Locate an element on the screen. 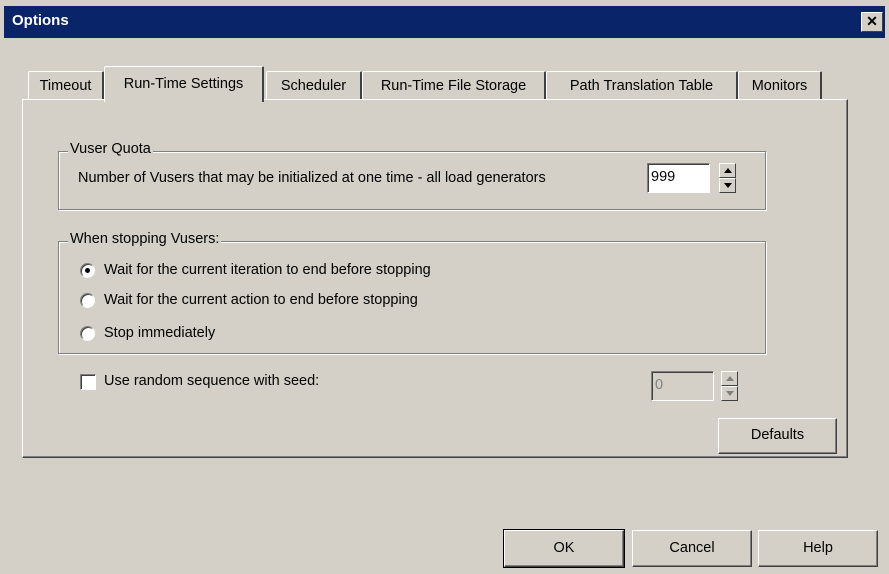  title-bar: Options ✕ is located at coordinates (444, 22).